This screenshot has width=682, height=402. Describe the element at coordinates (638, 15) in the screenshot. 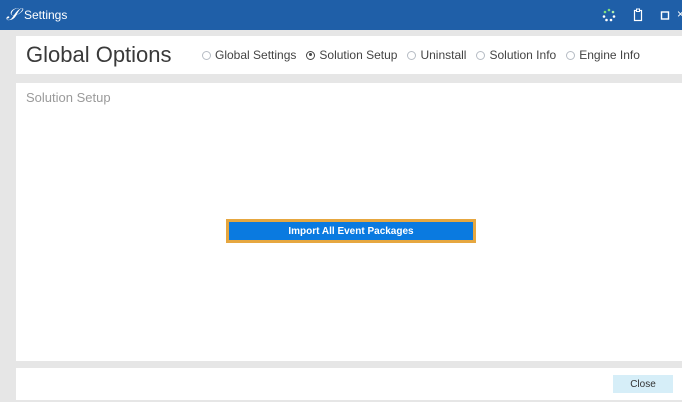

I see `clipboard-icon` at that location.